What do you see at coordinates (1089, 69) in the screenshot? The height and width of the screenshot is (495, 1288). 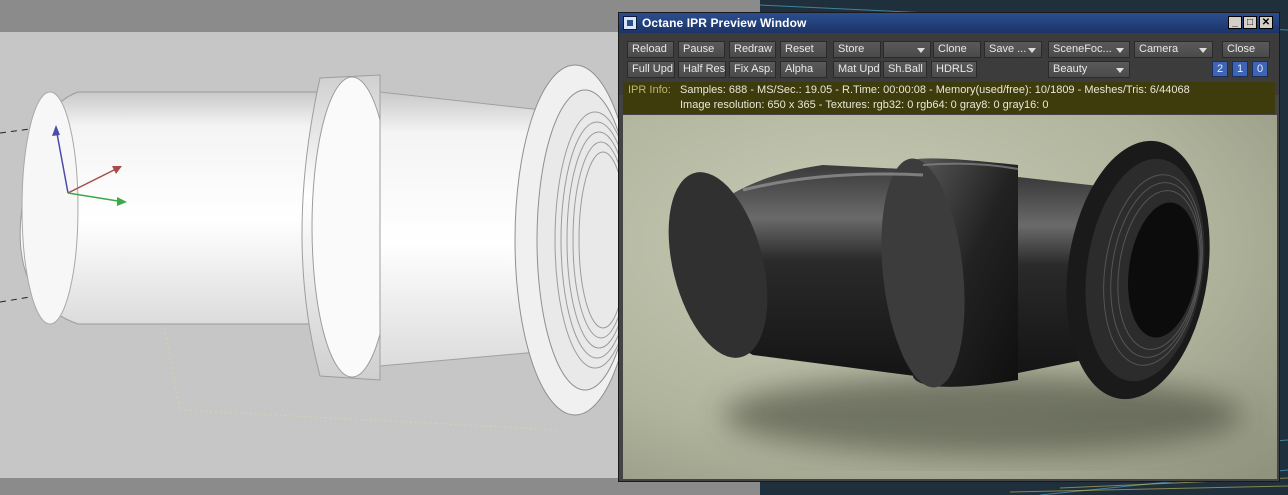 I see `render-pass-dropdown: Beauty` at bounding box center [1089, 69].